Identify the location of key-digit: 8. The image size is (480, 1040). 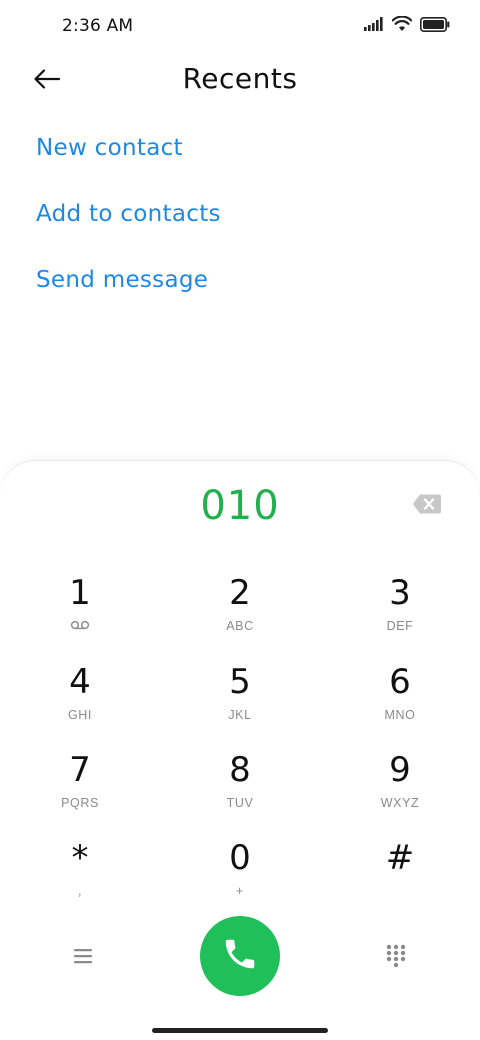
(240, 770).